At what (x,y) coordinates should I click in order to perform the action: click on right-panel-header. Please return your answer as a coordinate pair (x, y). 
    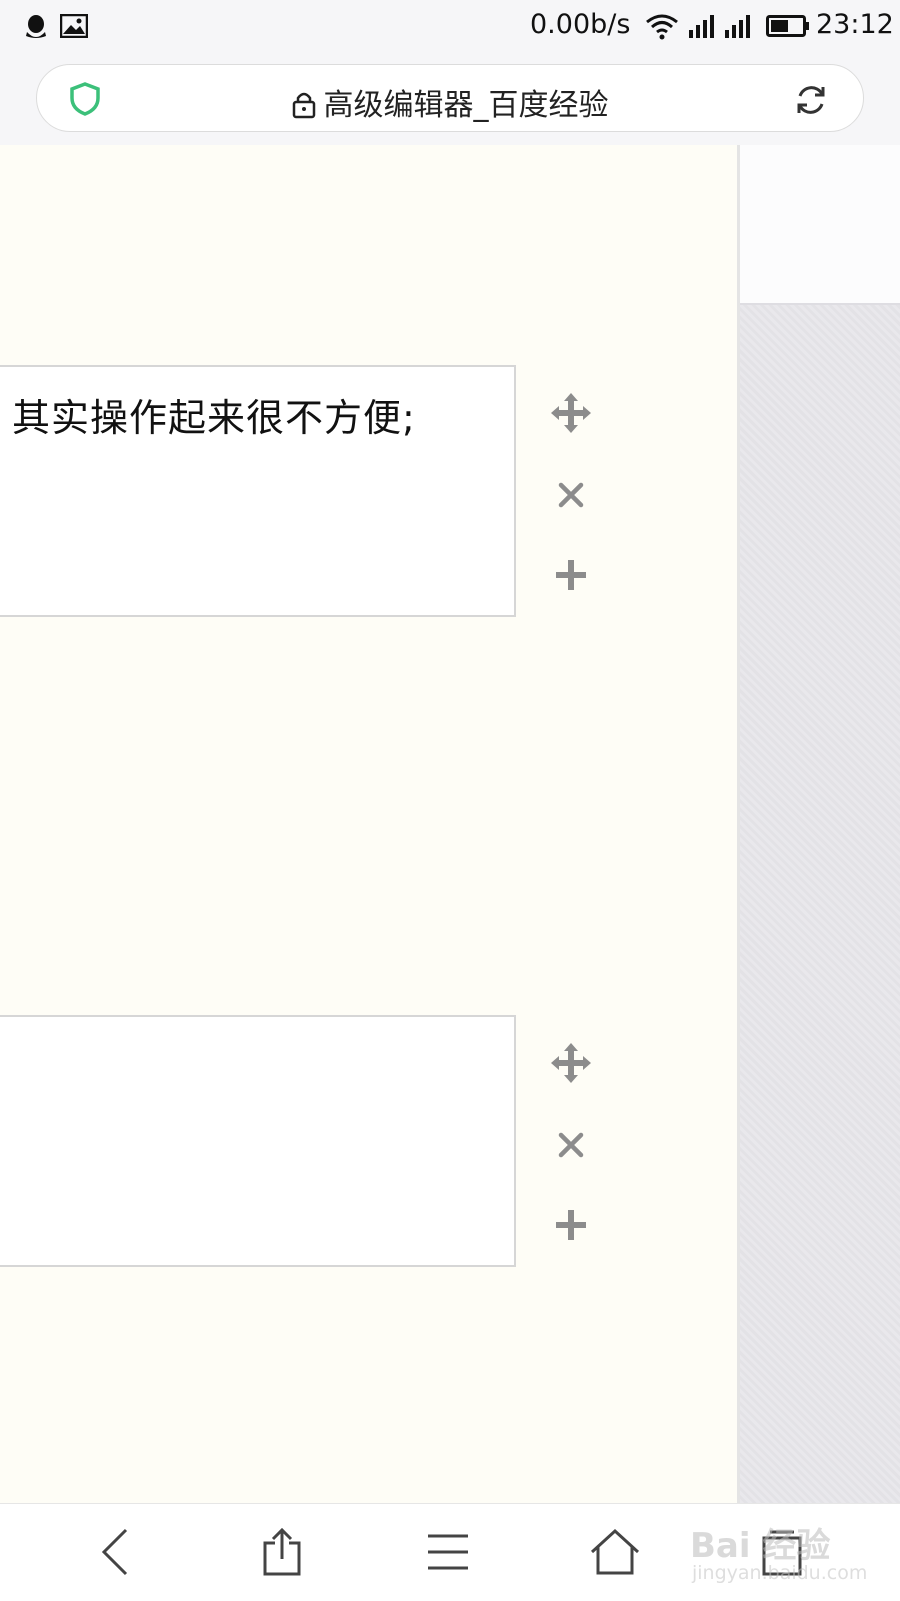
    Looking at the image, I should click on (820, 225).